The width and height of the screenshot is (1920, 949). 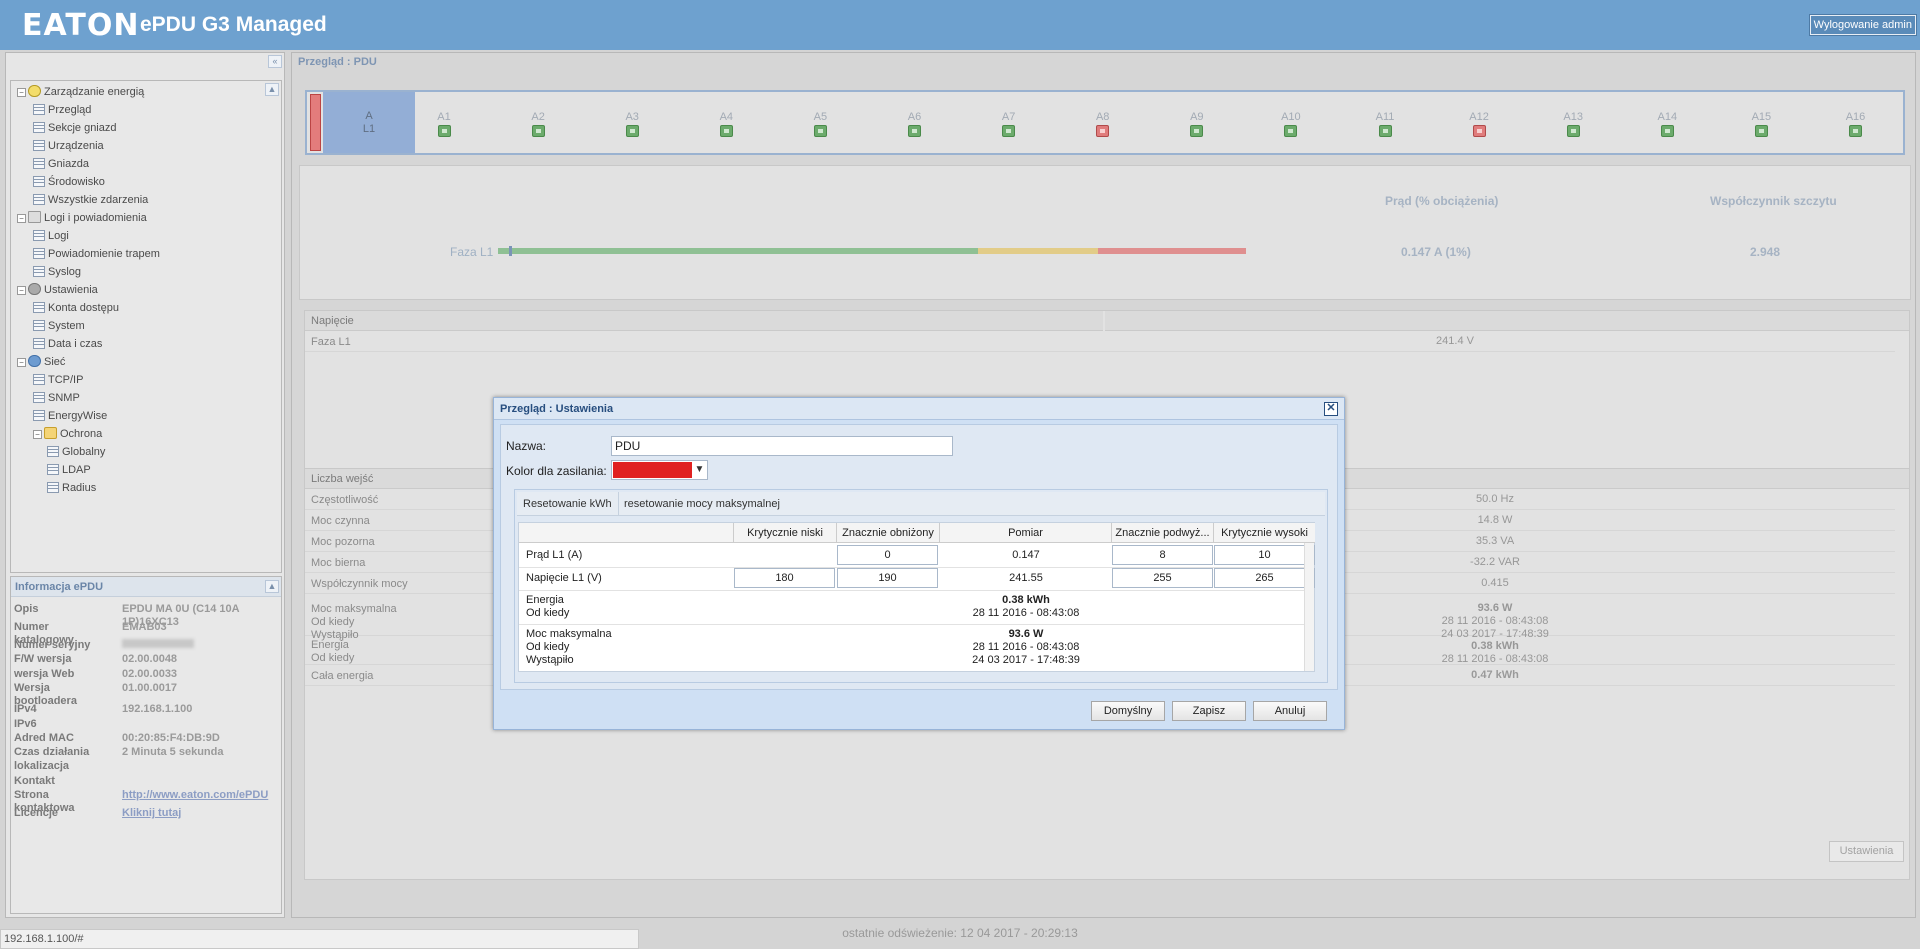 I want to click on collapse-info-button: ▲, so click(x=272, y=586).